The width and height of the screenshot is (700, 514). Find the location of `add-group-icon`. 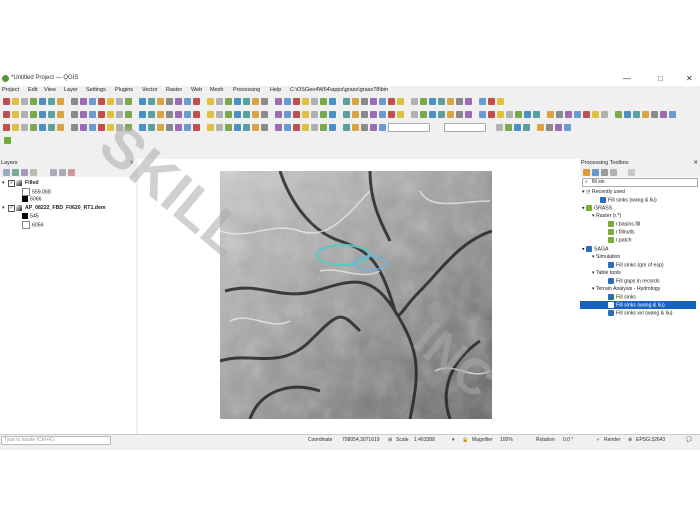

add-group-icon is located at coordinates (15, 172).